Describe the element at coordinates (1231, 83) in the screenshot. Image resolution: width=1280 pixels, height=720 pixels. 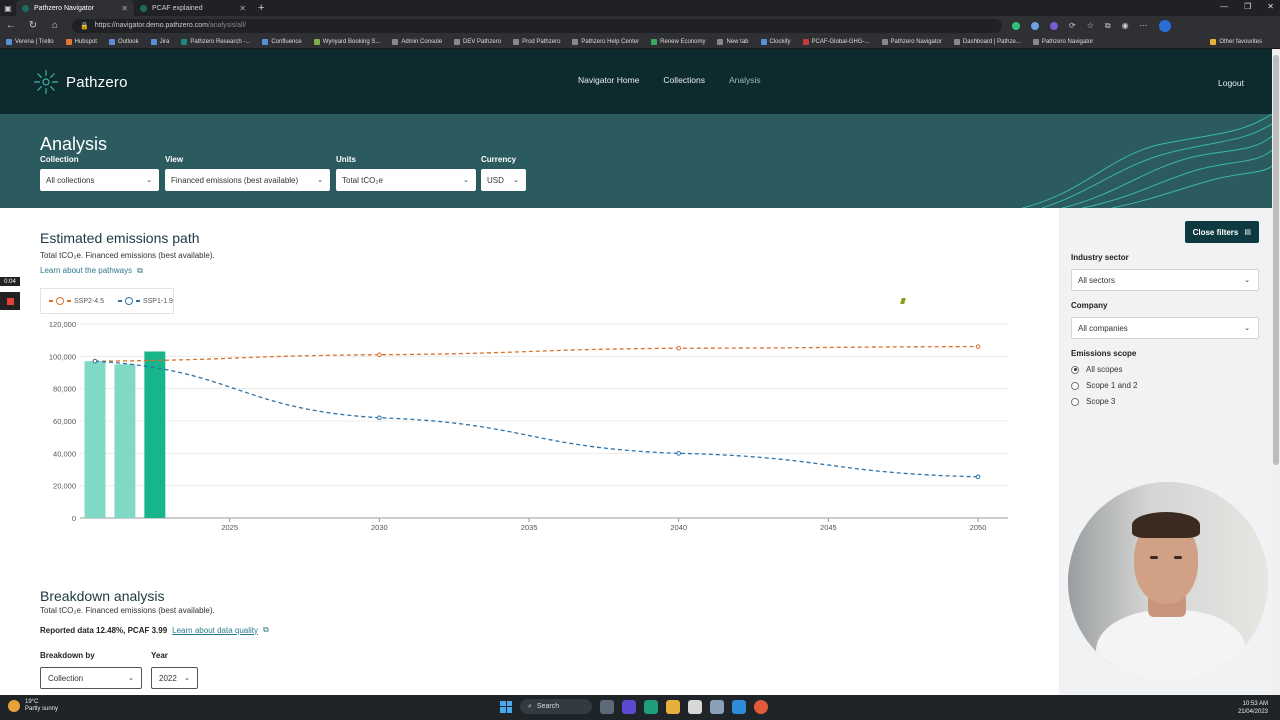
I see `logout-link: Logout` at that location.